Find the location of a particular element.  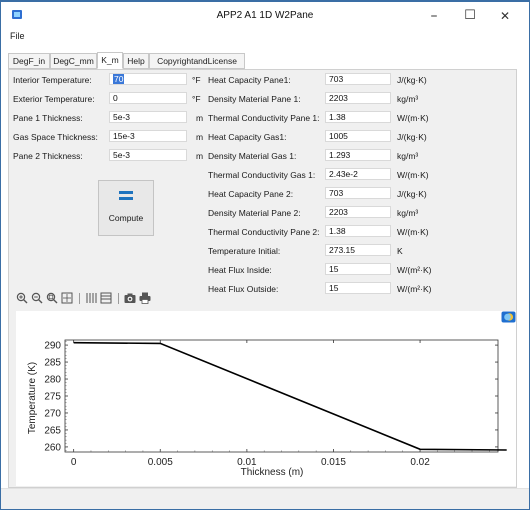

compute-label: Compute is located at coordinates (126, 218).